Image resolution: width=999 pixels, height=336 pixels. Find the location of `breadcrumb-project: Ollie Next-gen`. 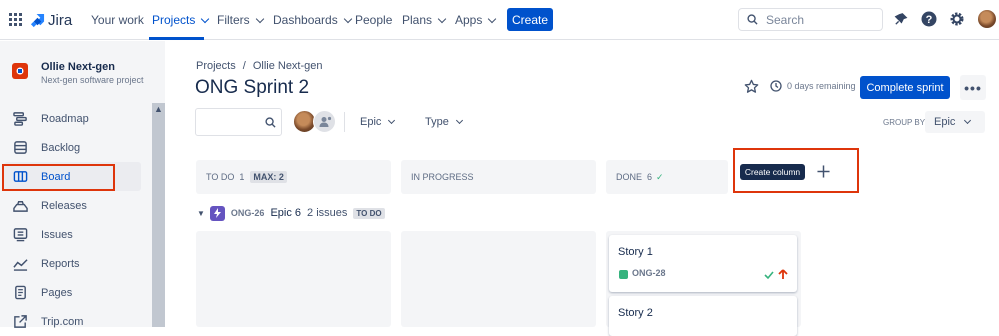

breadcrumb-project: Ollie Next-gen is located at coordinates (288, 66).